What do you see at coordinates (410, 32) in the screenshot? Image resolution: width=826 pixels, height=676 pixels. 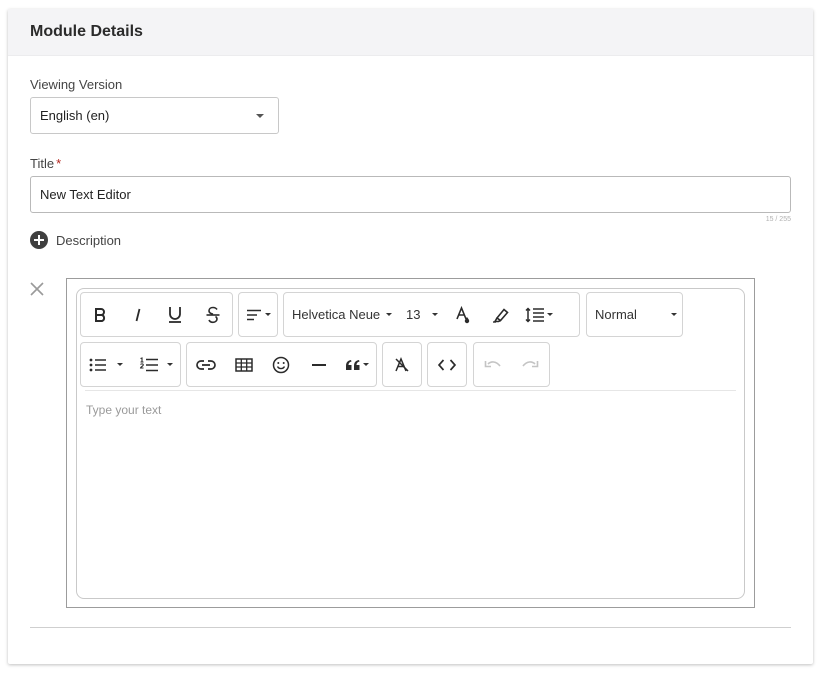 I see `card-header: Module Details` at bounding box center [410, 32].